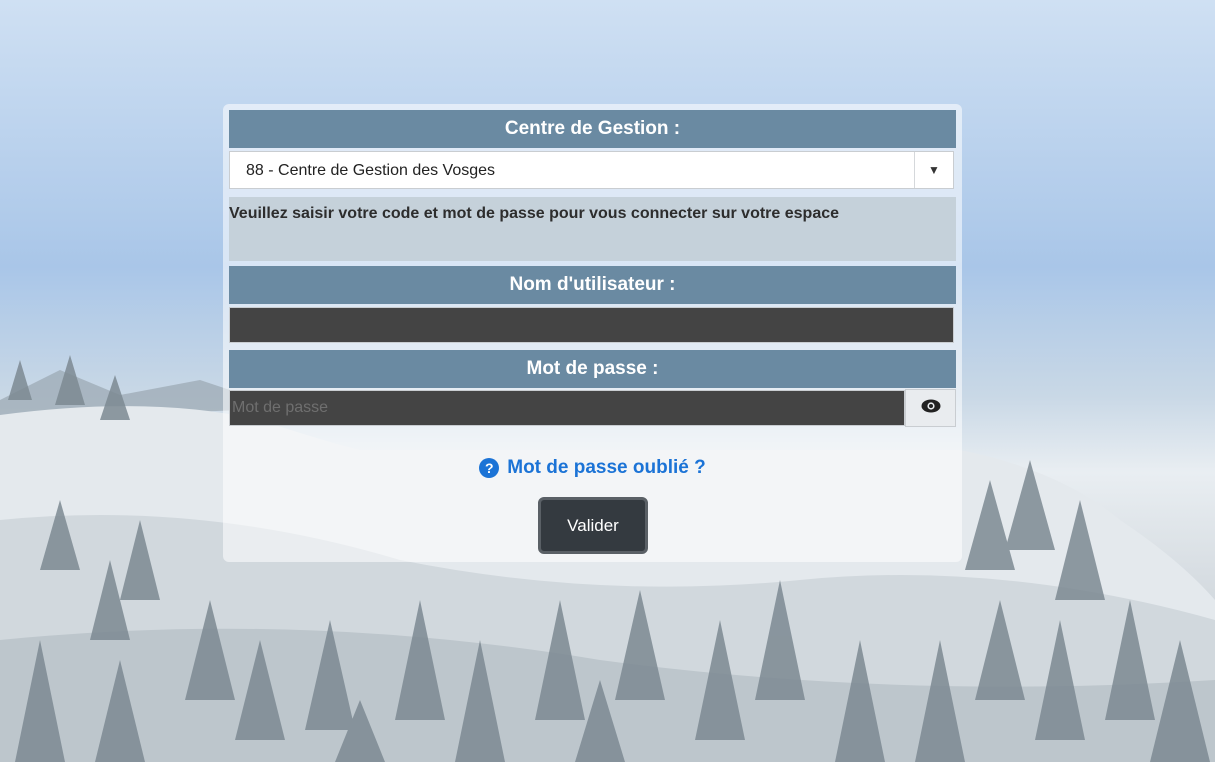 The height and width of the screenshot is (762, 1215). Describe the element at coordinates (592, 129) in the screenshot. I see `centre-header: Centre de Gestion :` at that location.